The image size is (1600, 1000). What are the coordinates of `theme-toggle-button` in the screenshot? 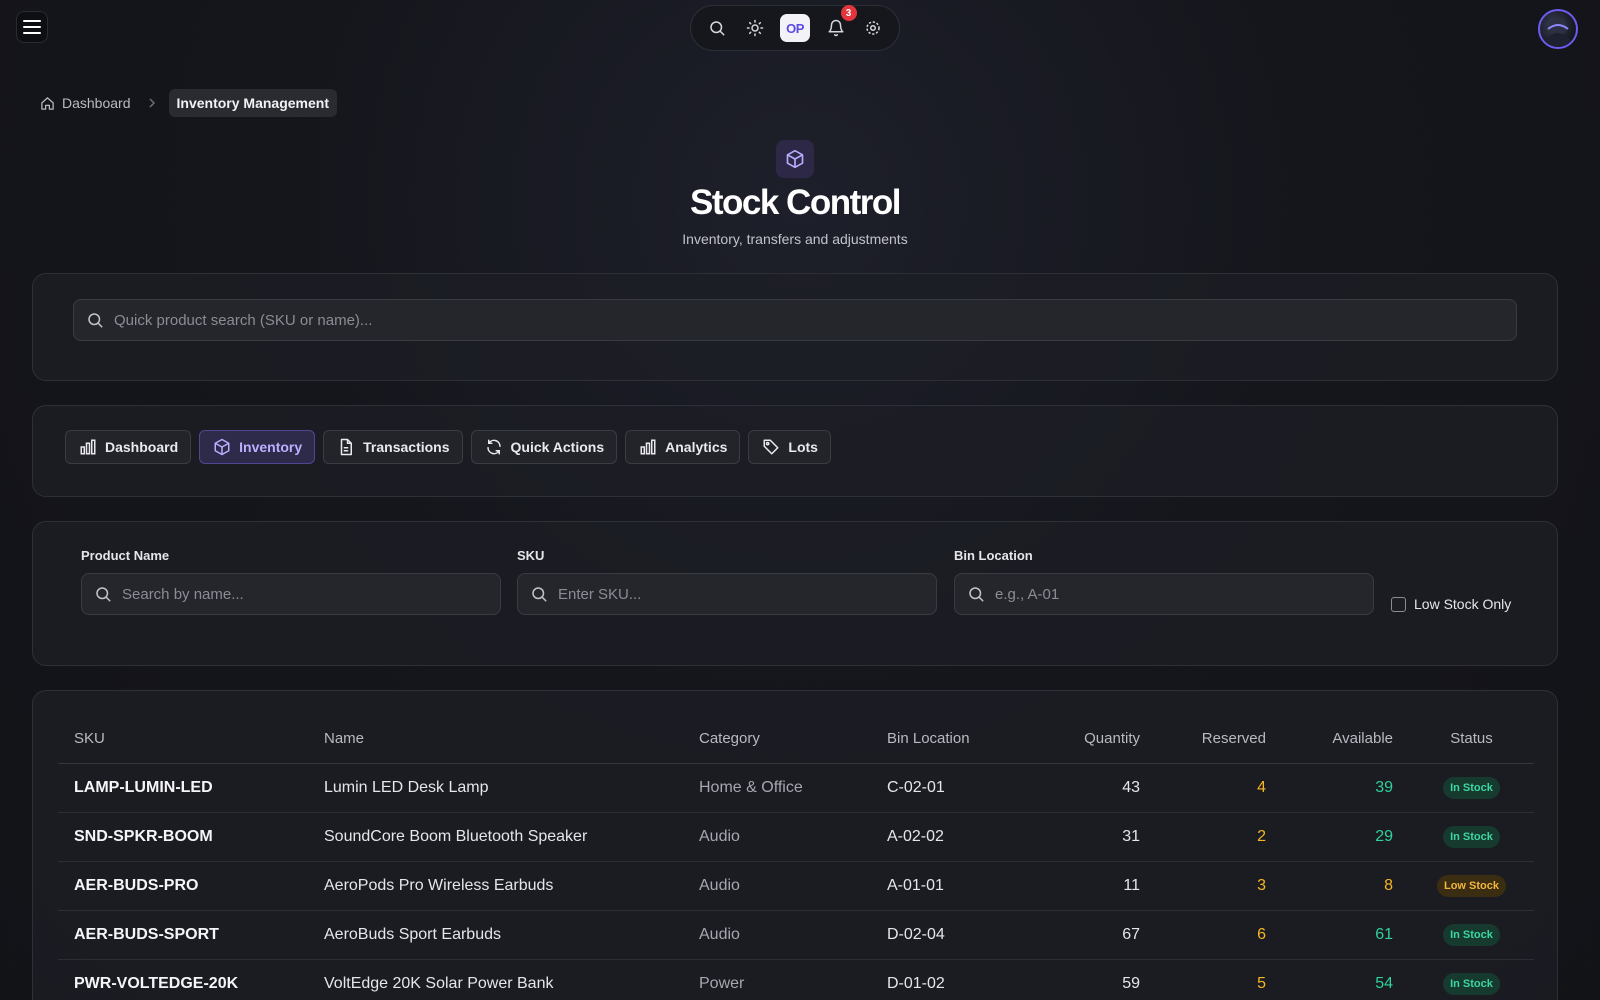 It's located at (755, 28).